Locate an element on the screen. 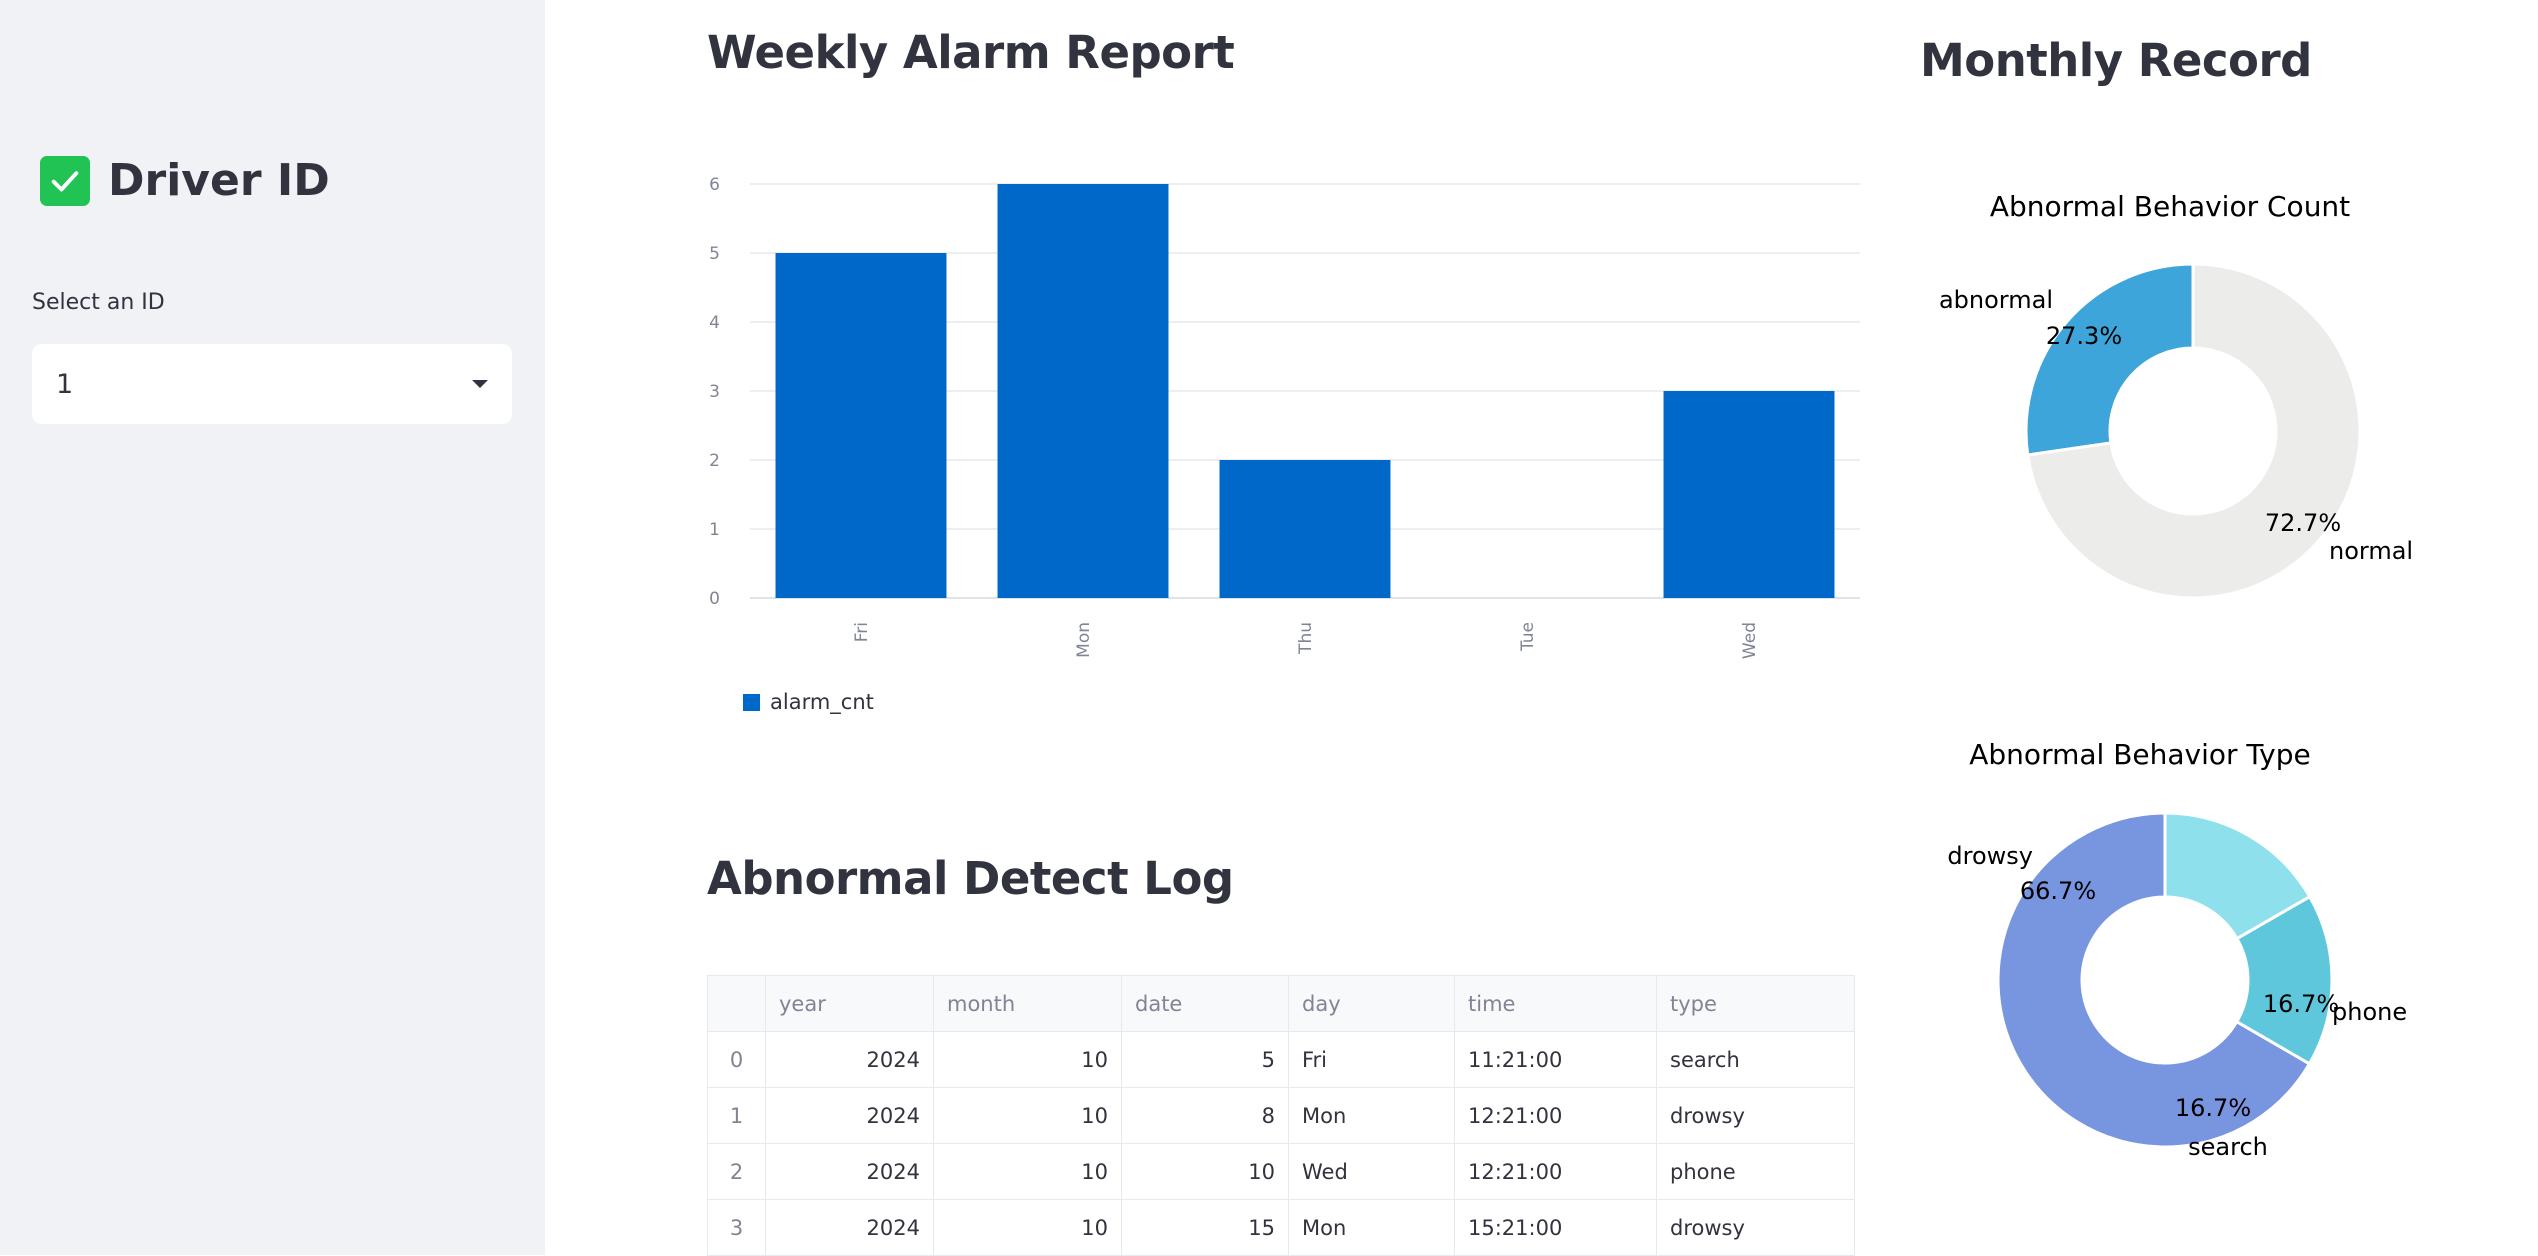 Image resolution: width=2538 pixels, height=1256 pixels. x-tick-label: Wed is located at coordinates (1750, 640).